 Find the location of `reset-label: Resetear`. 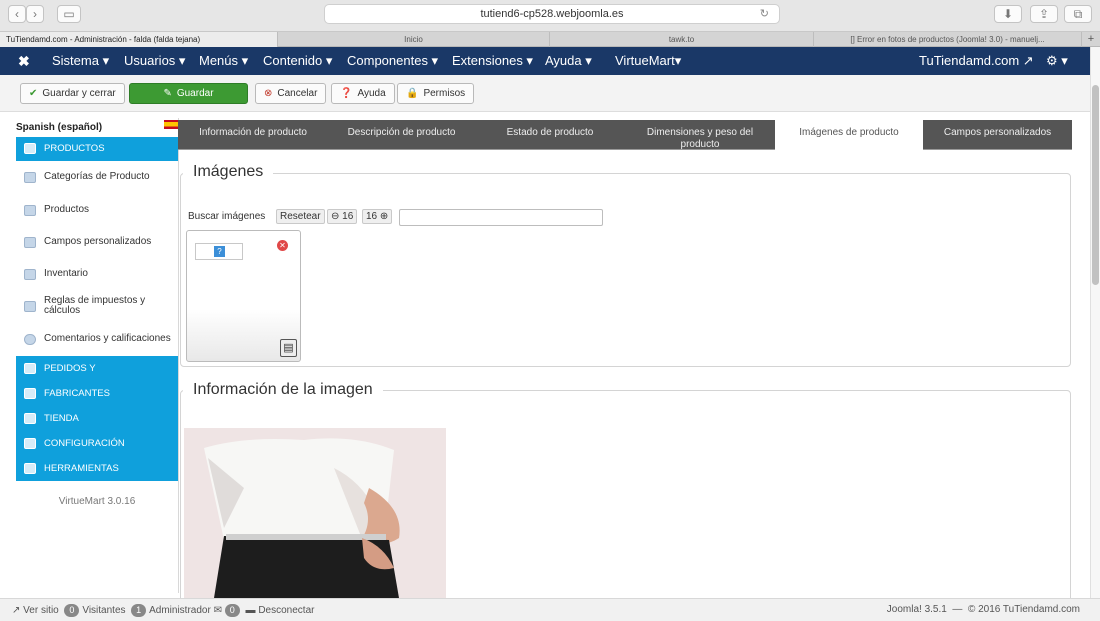

reset-label: Resetear is located at coordinates (300, 216).